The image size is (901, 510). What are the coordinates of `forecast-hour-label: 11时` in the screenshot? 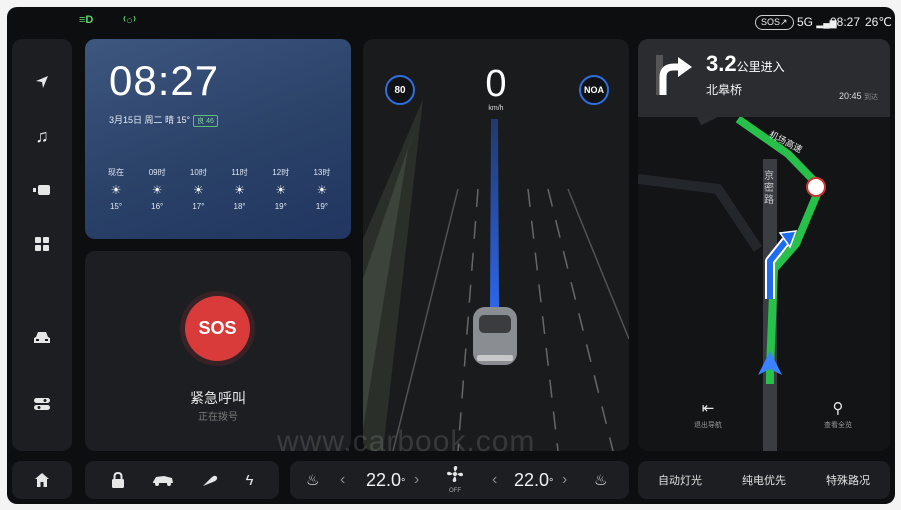 It's located at (239, 172).